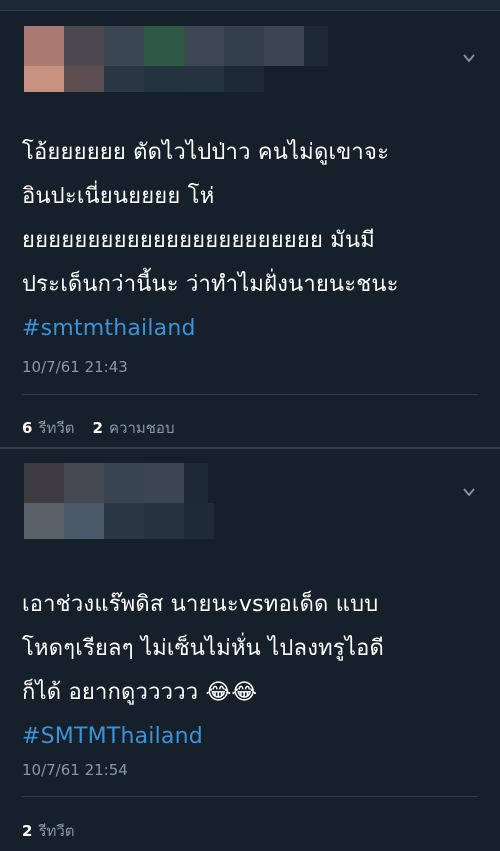 This screenshot has height=851, width=500. Describe the element at coordinates (249, 737) in the screenshot. I see `hashtag-link: #SMTMThailand` at that location.